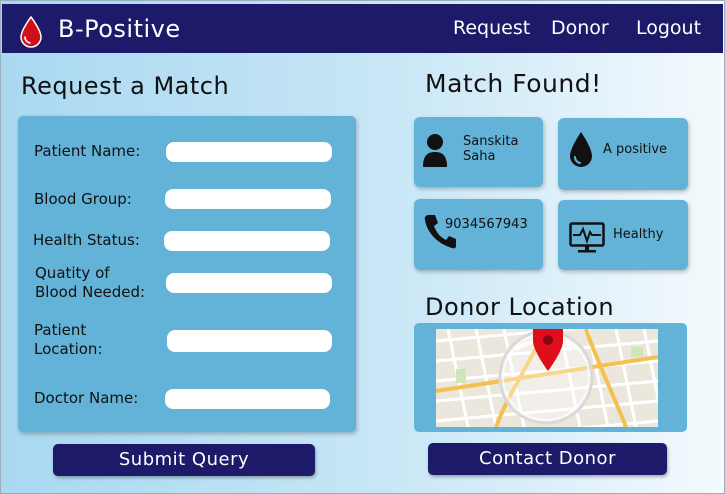  I want to click on donor-location-panel, so click(550, 377).